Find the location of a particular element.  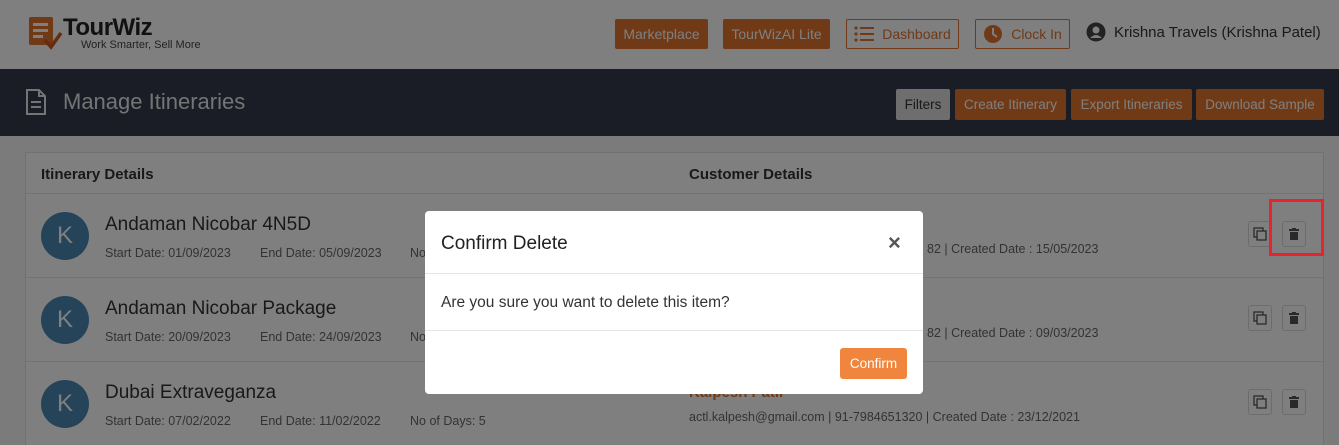

close-icon: × is located at coordinates (894, 243).